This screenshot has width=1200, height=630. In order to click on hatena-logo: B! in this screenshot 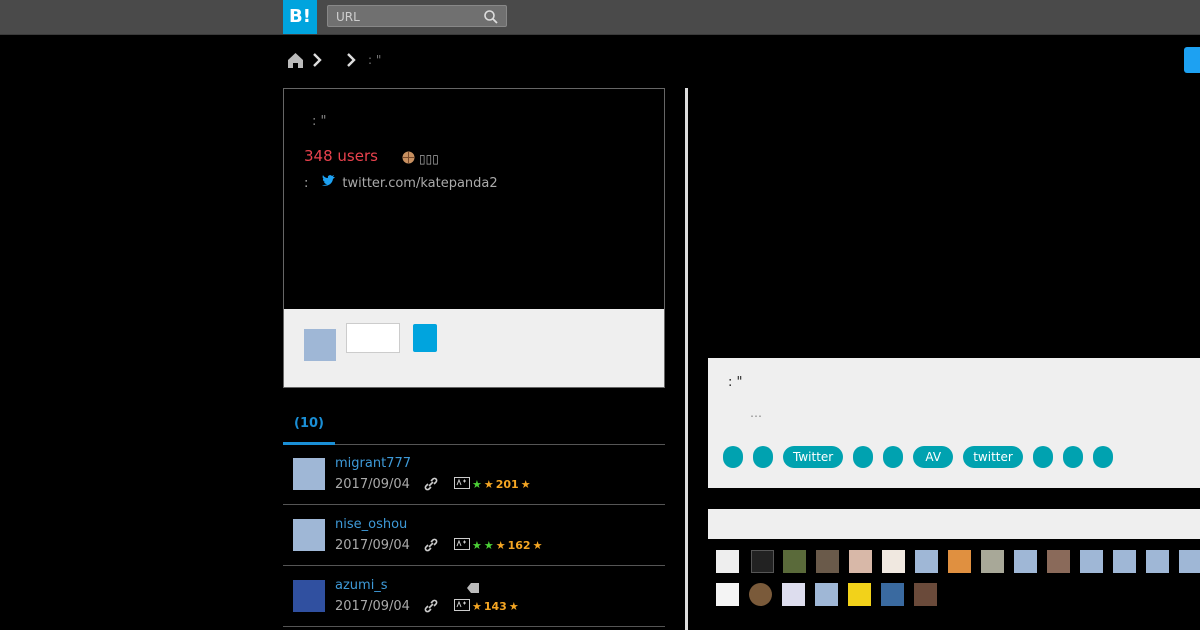, I will do `click(300, 17)`.